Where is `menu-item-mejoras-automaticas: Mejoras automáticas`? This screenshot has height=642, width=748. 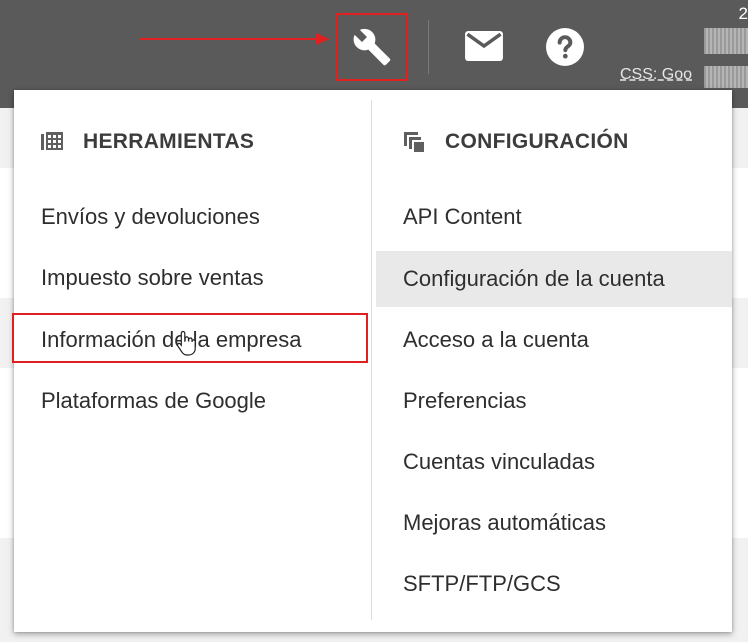
menu-item-mejoras-automaticas: Mejoras automáticas is located at coordinates (554, 523).